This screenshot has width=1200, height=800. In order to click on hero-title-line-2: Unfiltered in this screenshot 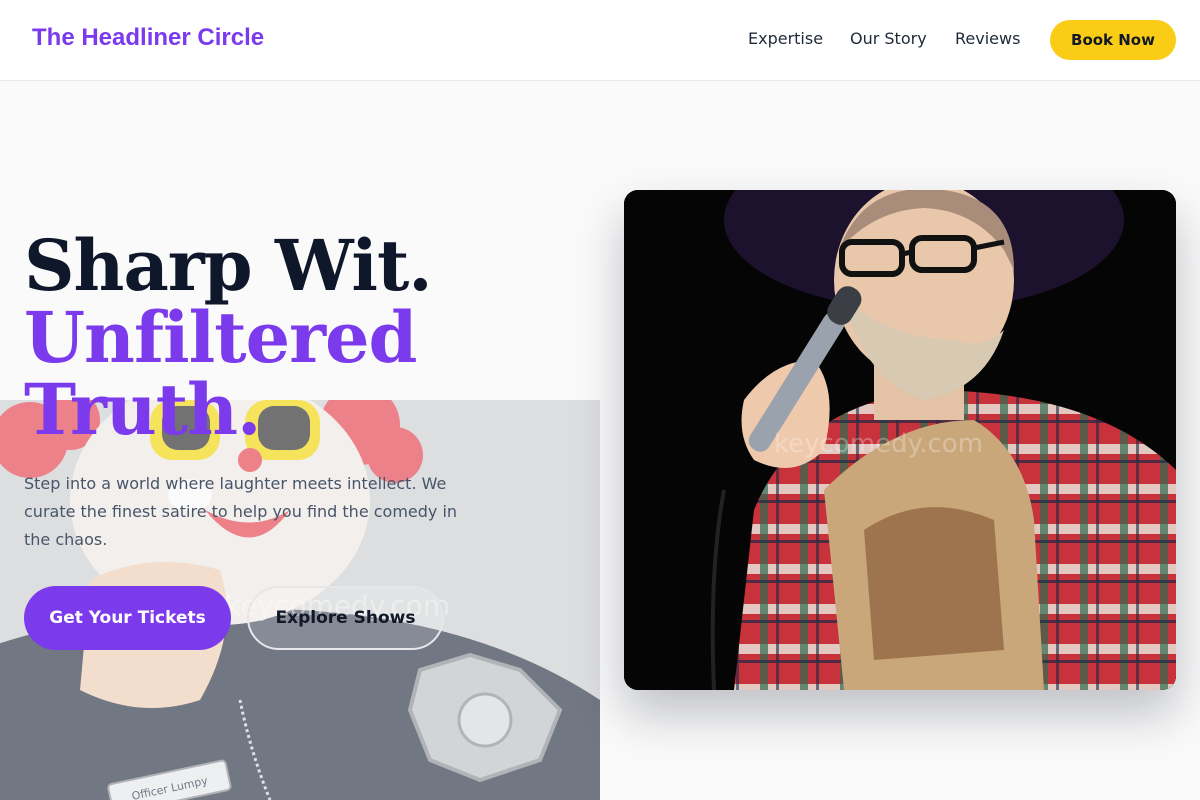, I will do `click(220, 337)`.